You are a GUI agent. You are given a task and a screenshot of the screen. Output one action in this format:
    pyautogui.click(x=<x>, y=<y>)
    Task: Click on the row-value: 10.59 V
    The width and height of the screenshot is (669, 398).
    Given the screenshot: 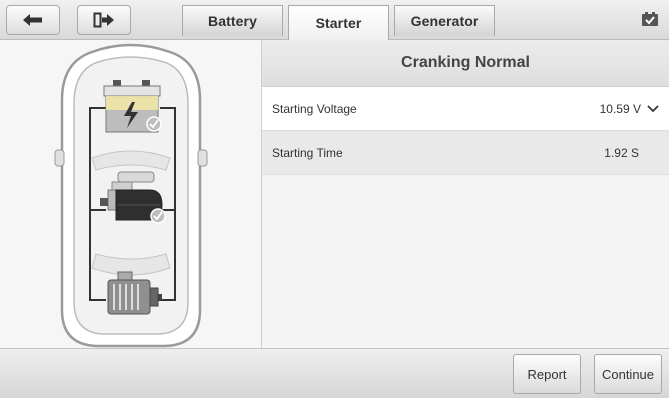 What is the action you would take?
    pyautogui.click(x=620, y=108)
    